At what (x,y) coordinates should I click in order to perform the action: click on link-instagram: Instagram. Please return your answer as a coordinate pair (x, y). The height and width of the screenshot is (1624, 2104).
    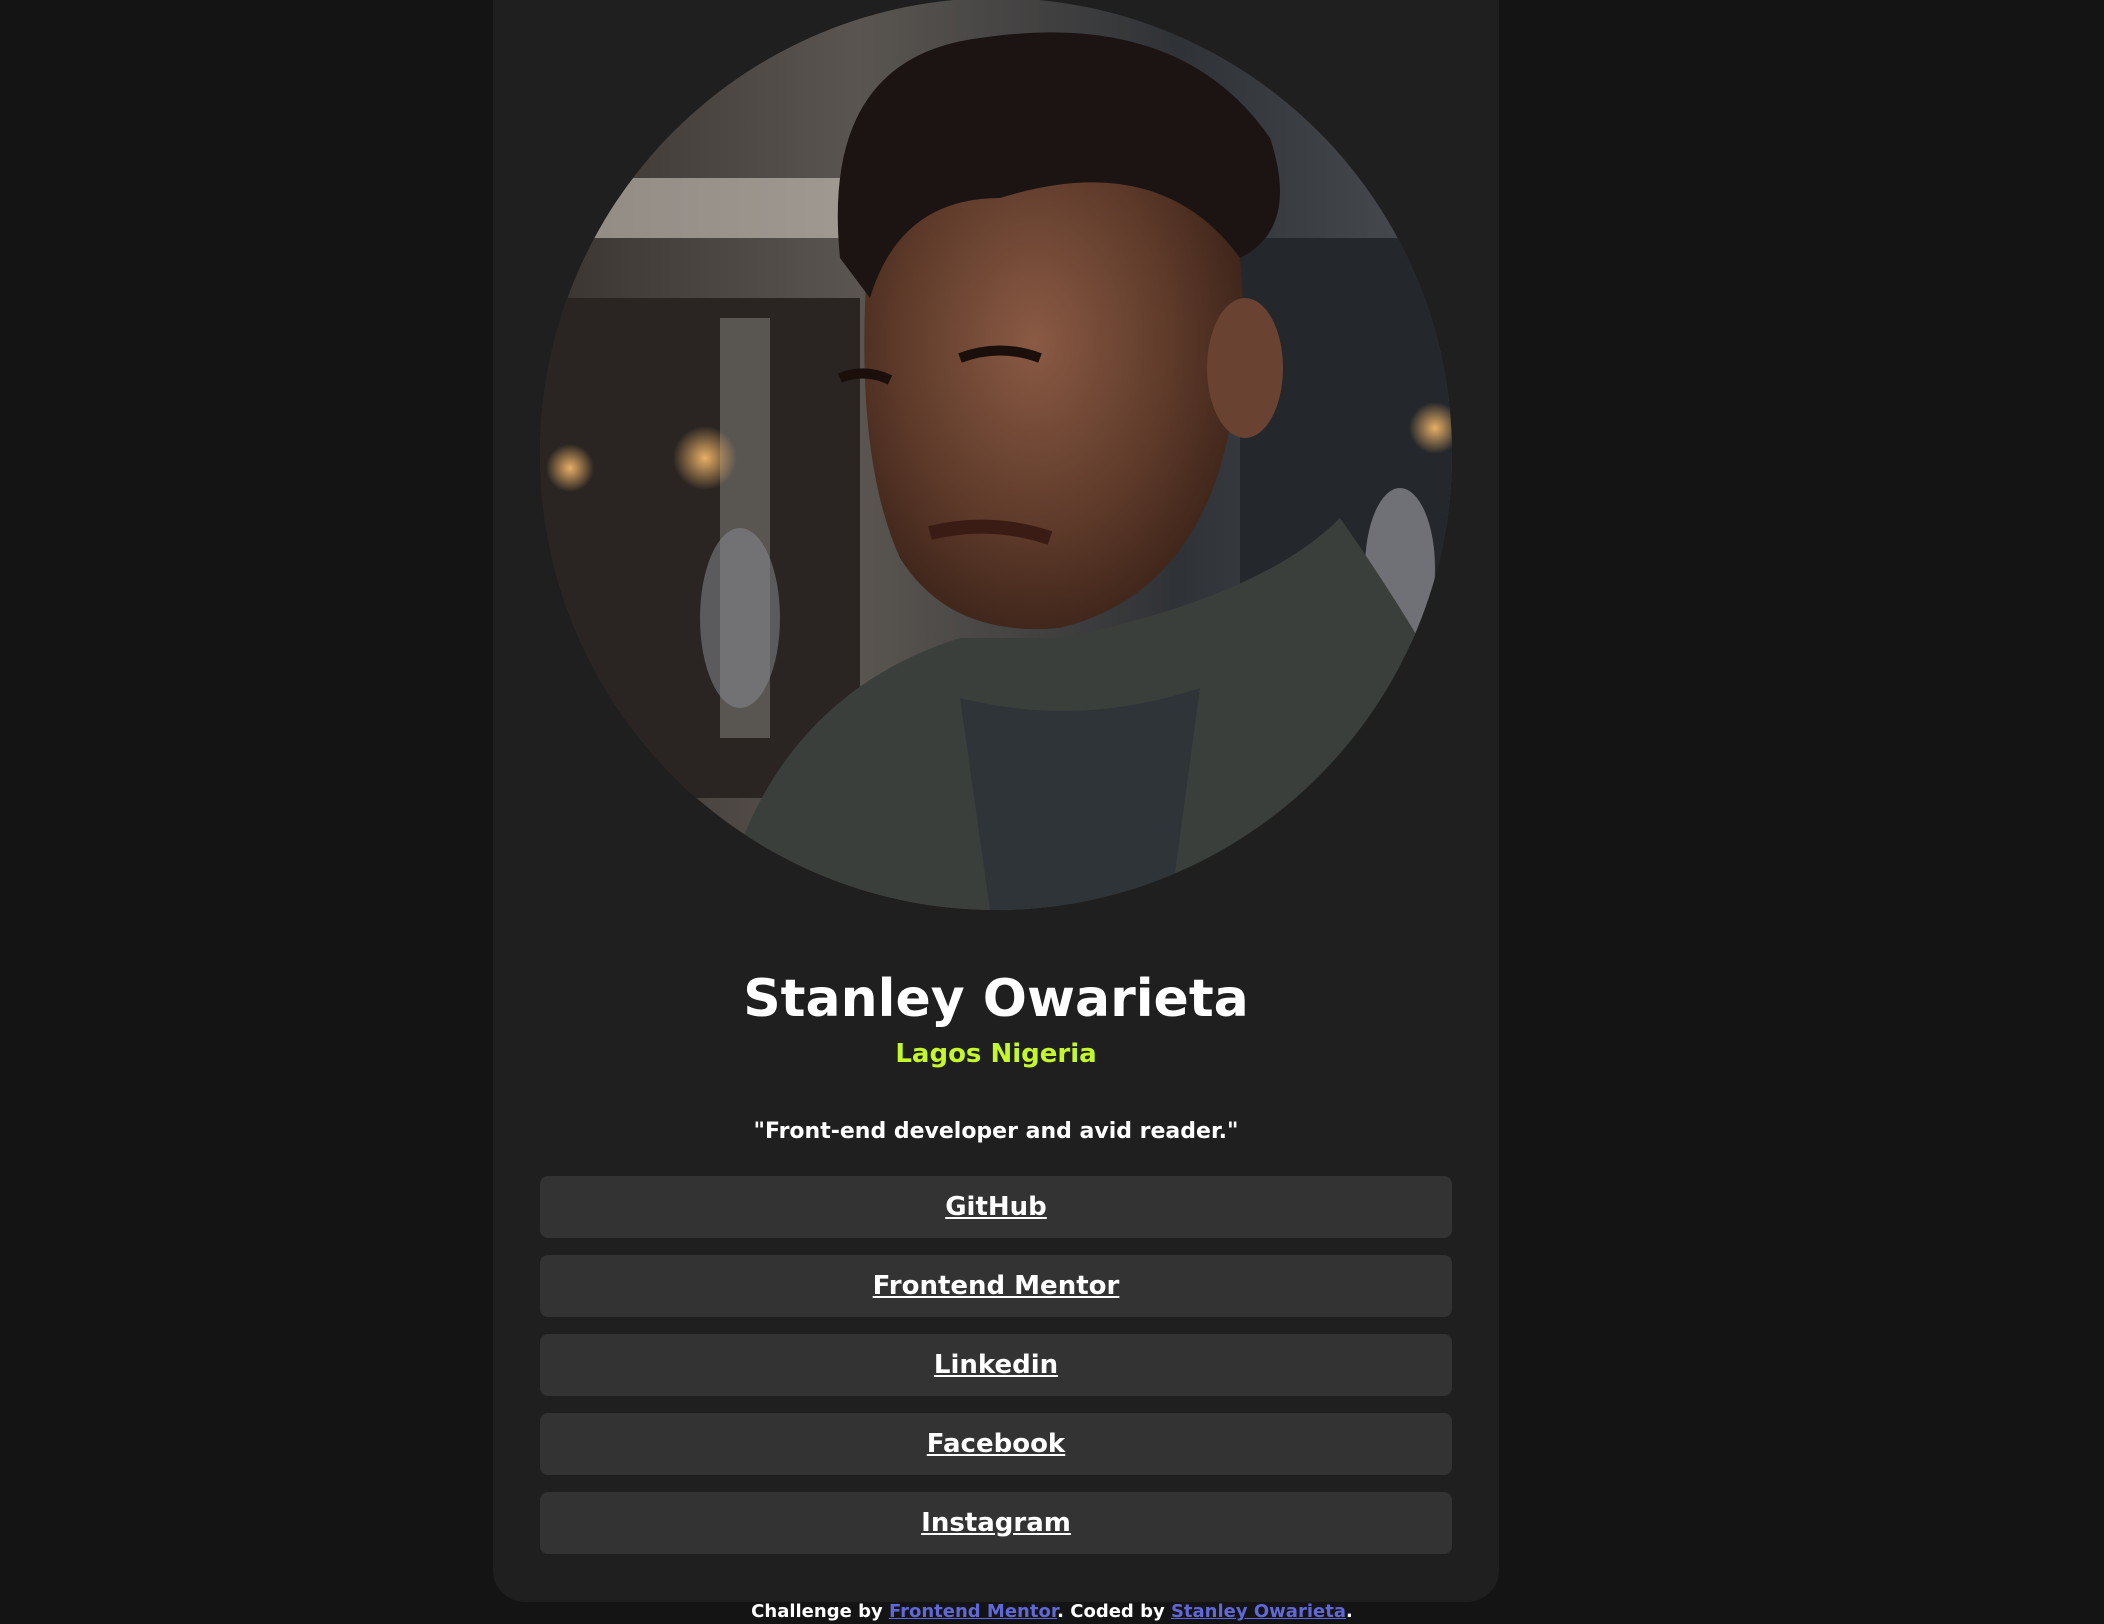
    Looking at the image, I should click on (996, 1523).